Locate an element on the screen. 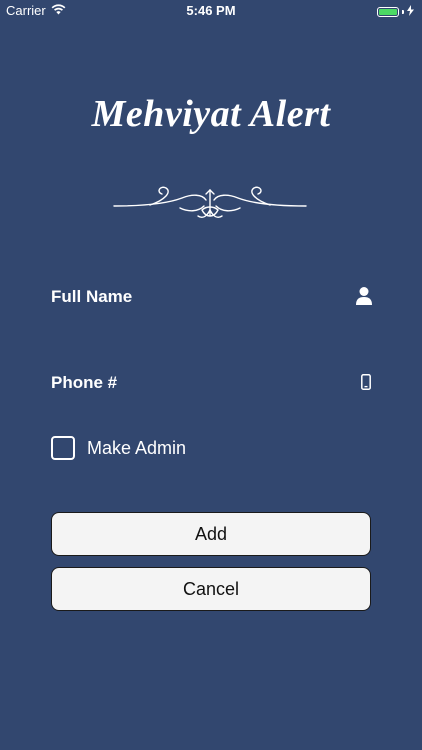 This screenshot has width=422, height=750. cancel-button: Cancel is located at coordinates (211, 589).